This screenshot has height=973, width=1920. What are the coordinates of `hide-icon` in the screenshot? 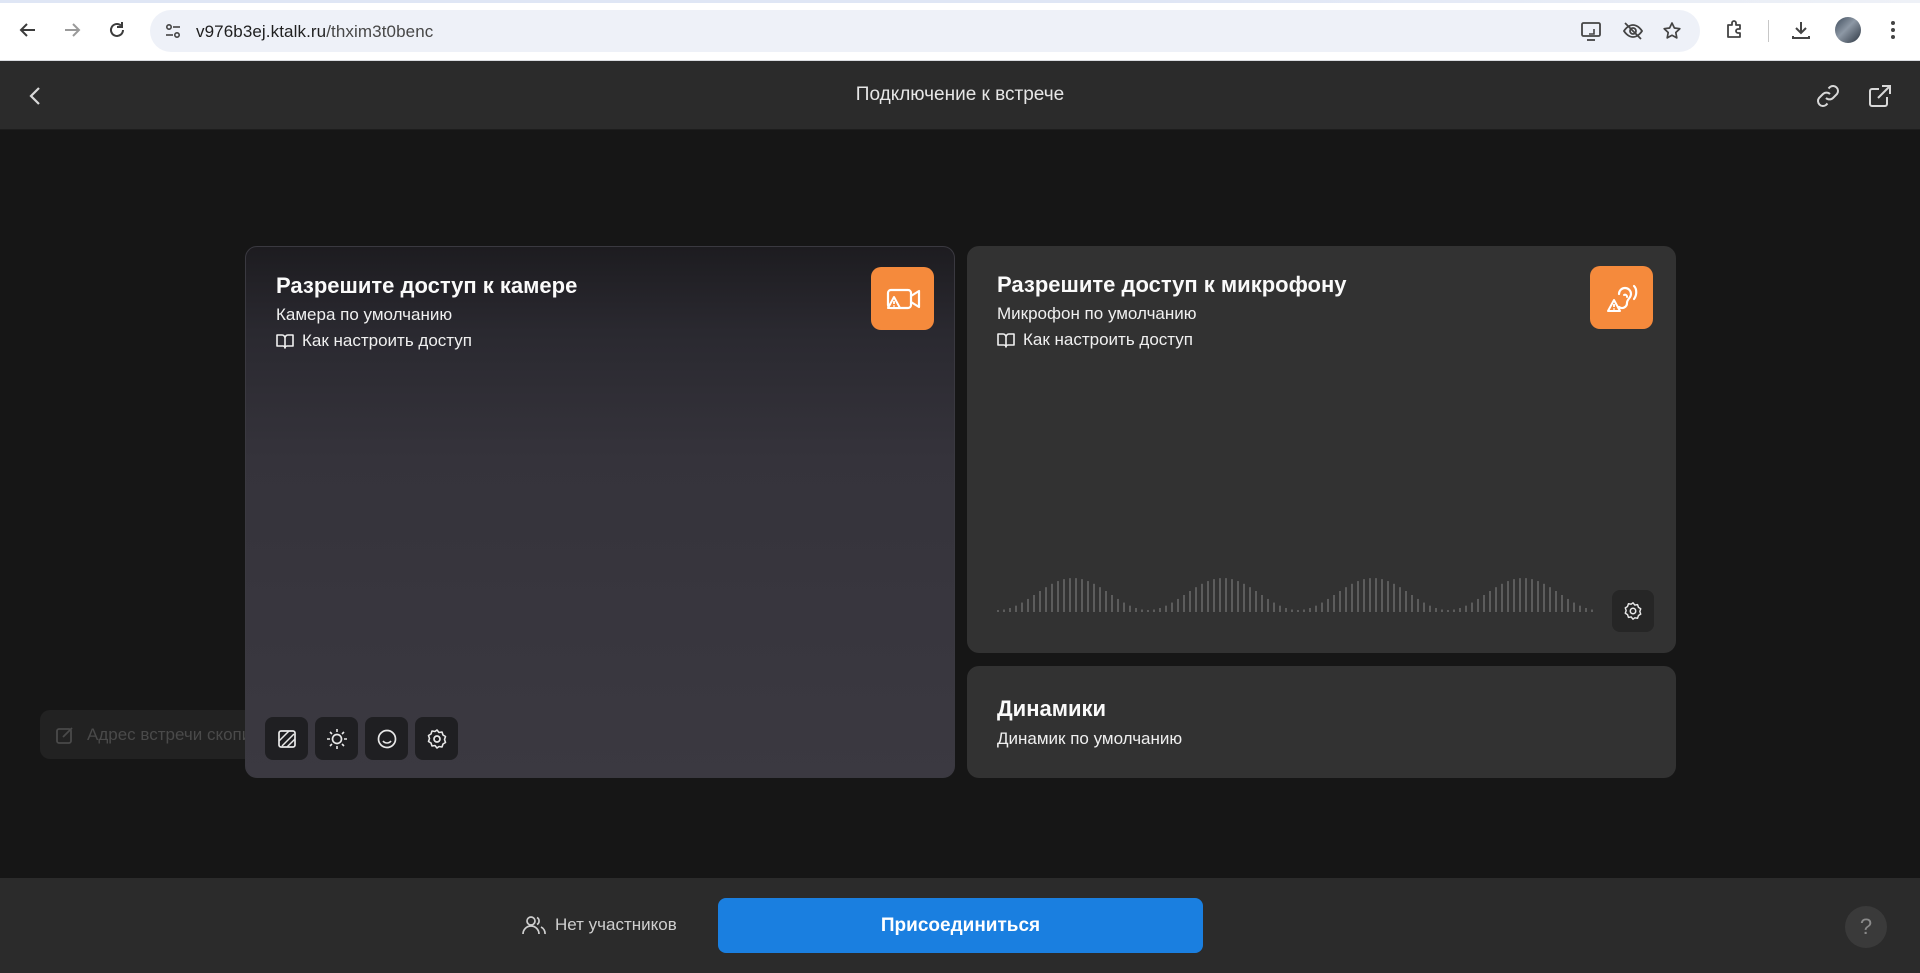 It's located at (1633, 31).